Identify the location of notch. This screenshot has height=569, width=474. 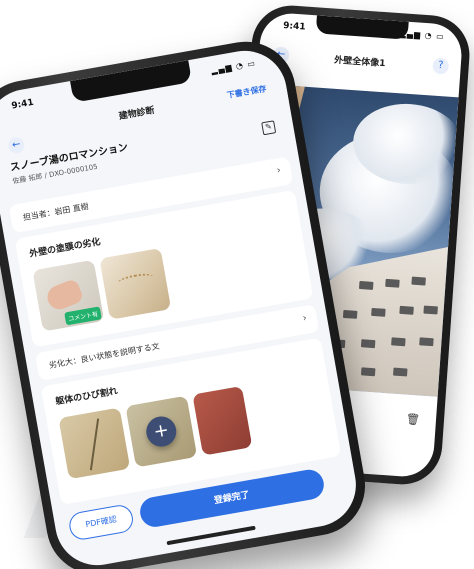
(362, 27).